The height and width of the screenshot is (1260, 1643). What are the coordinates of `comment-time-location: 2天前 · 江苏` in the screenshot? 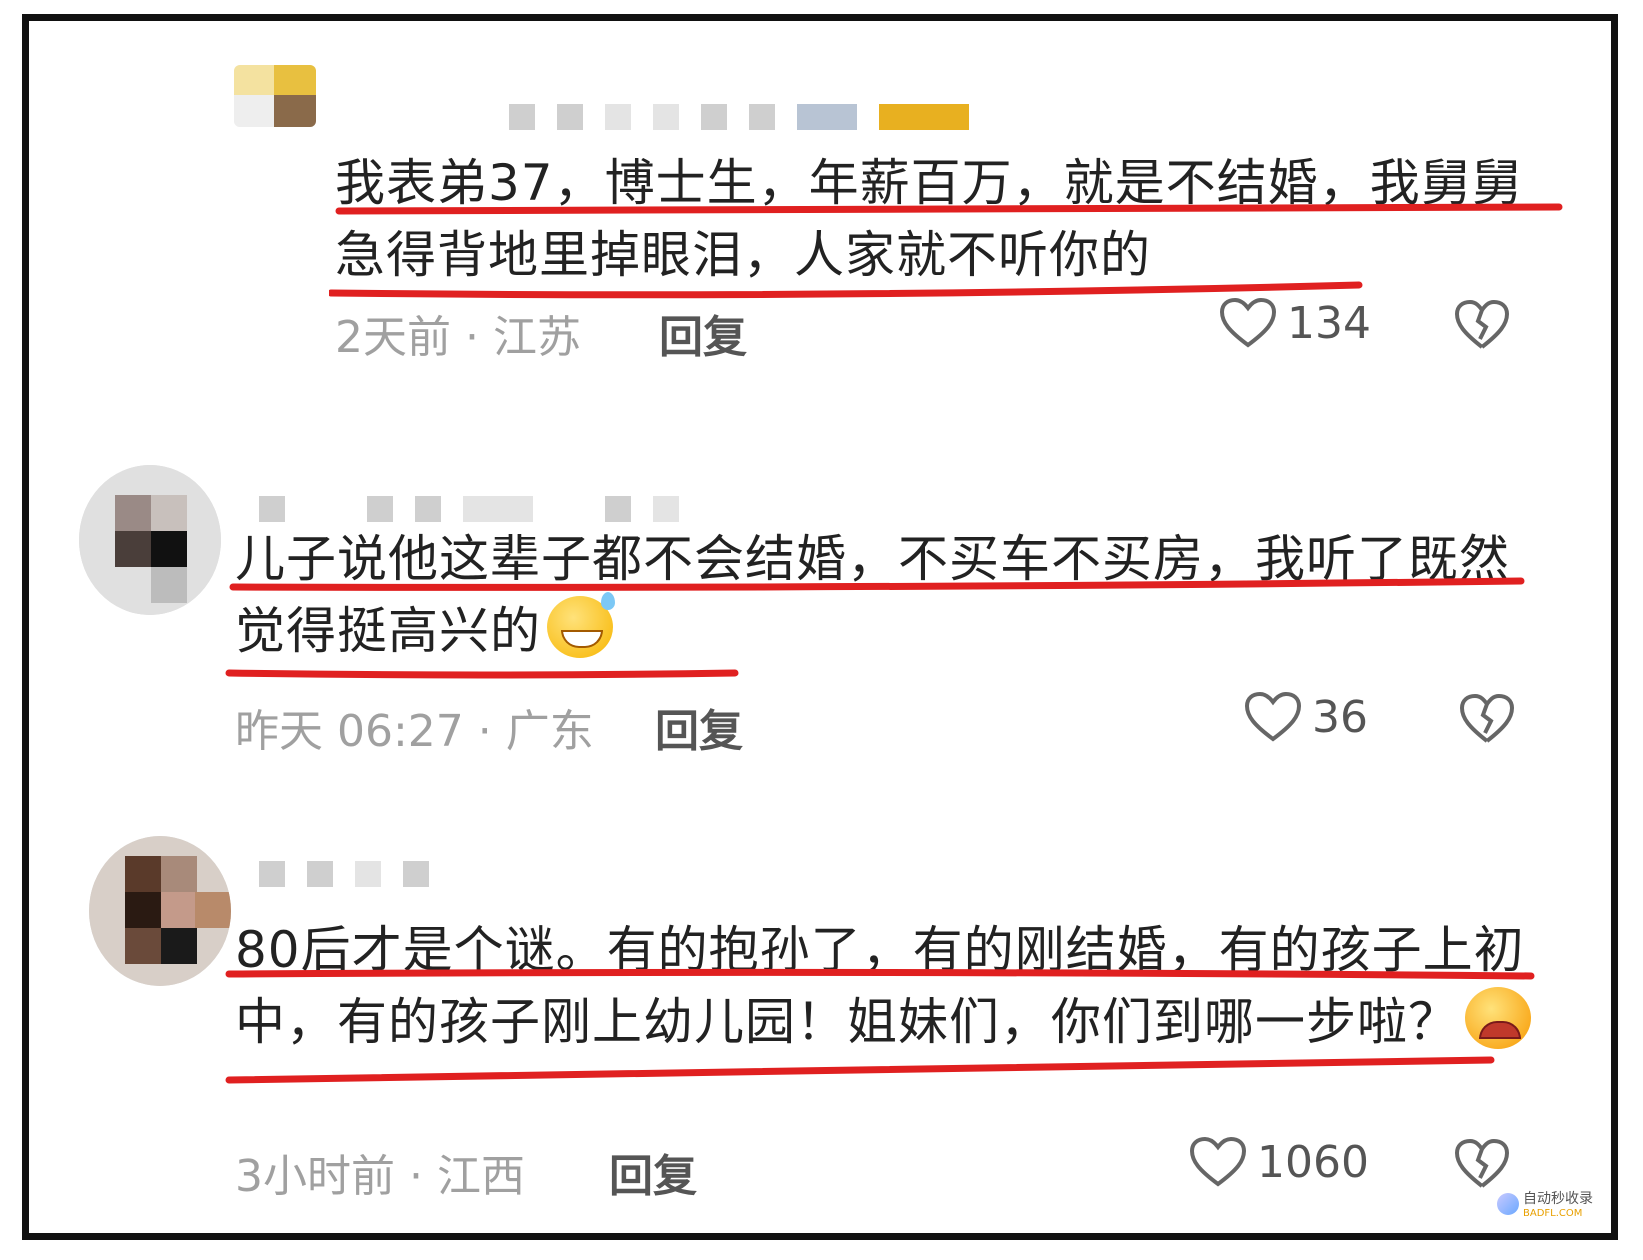 It's located at (458, 337).